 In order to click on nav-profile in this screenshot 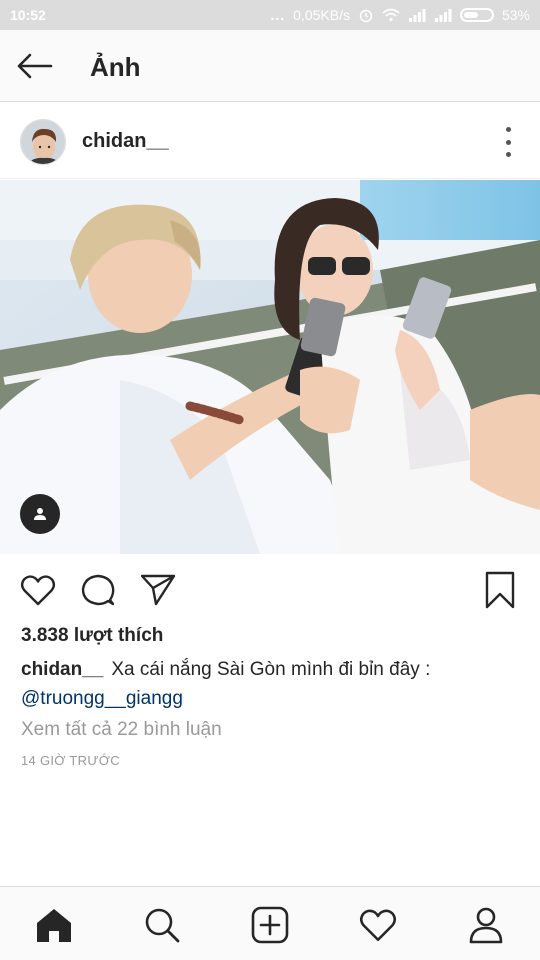, I will do `click(486, 925)`.